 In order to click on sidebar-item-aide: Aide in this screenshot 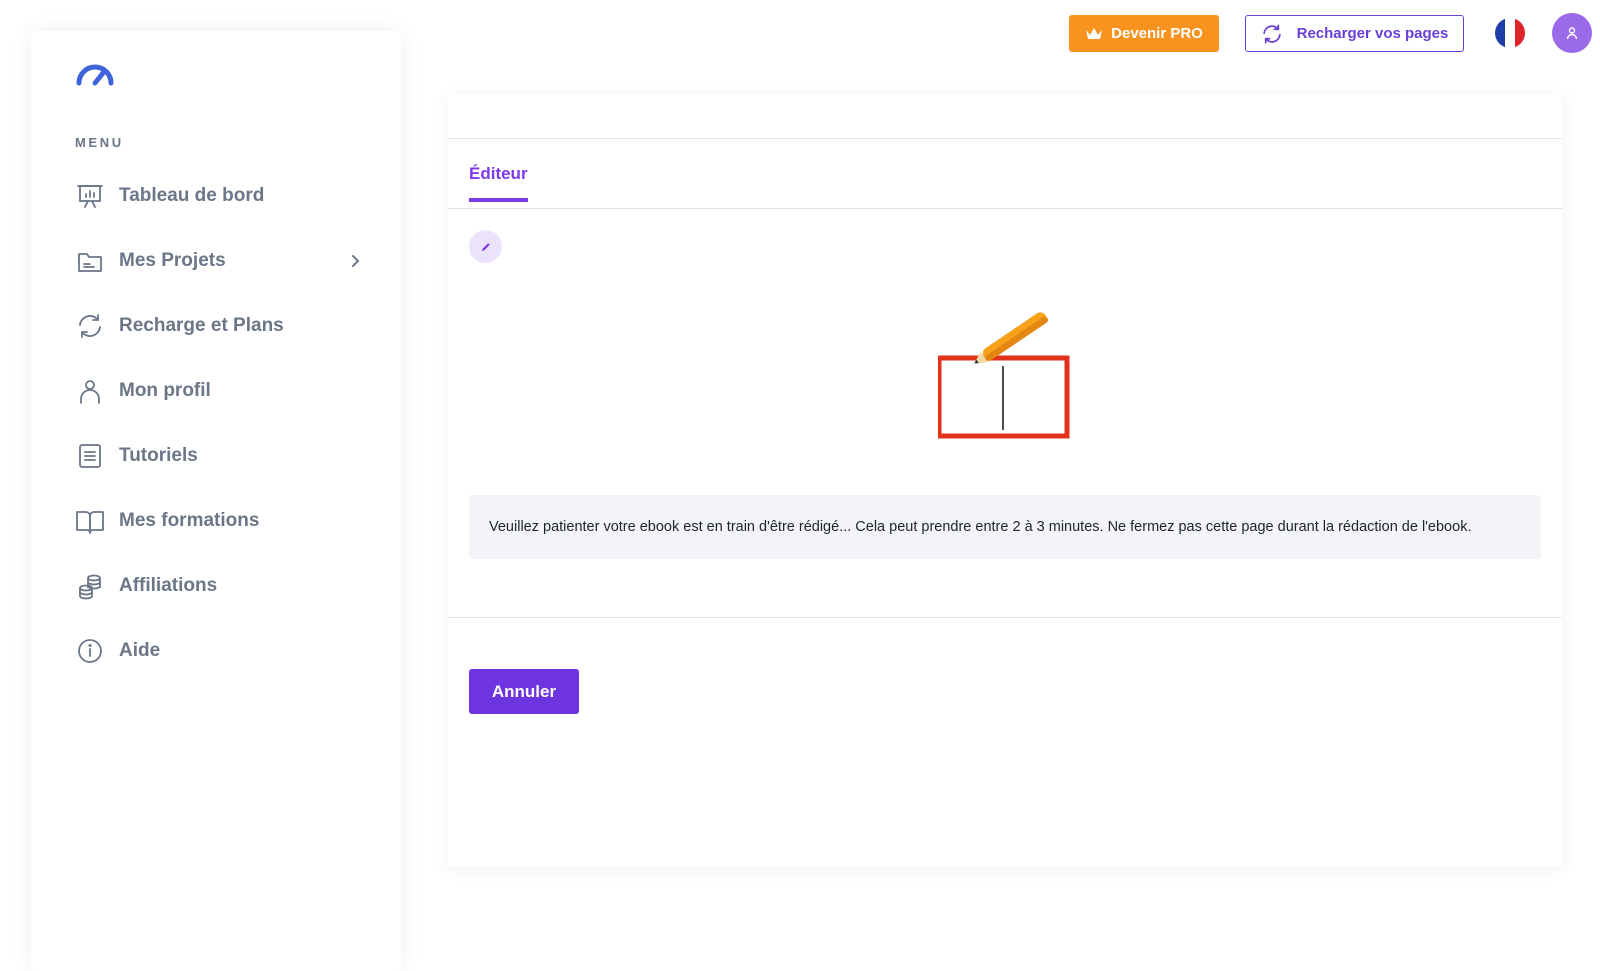, I will do `click(220, 651)`.